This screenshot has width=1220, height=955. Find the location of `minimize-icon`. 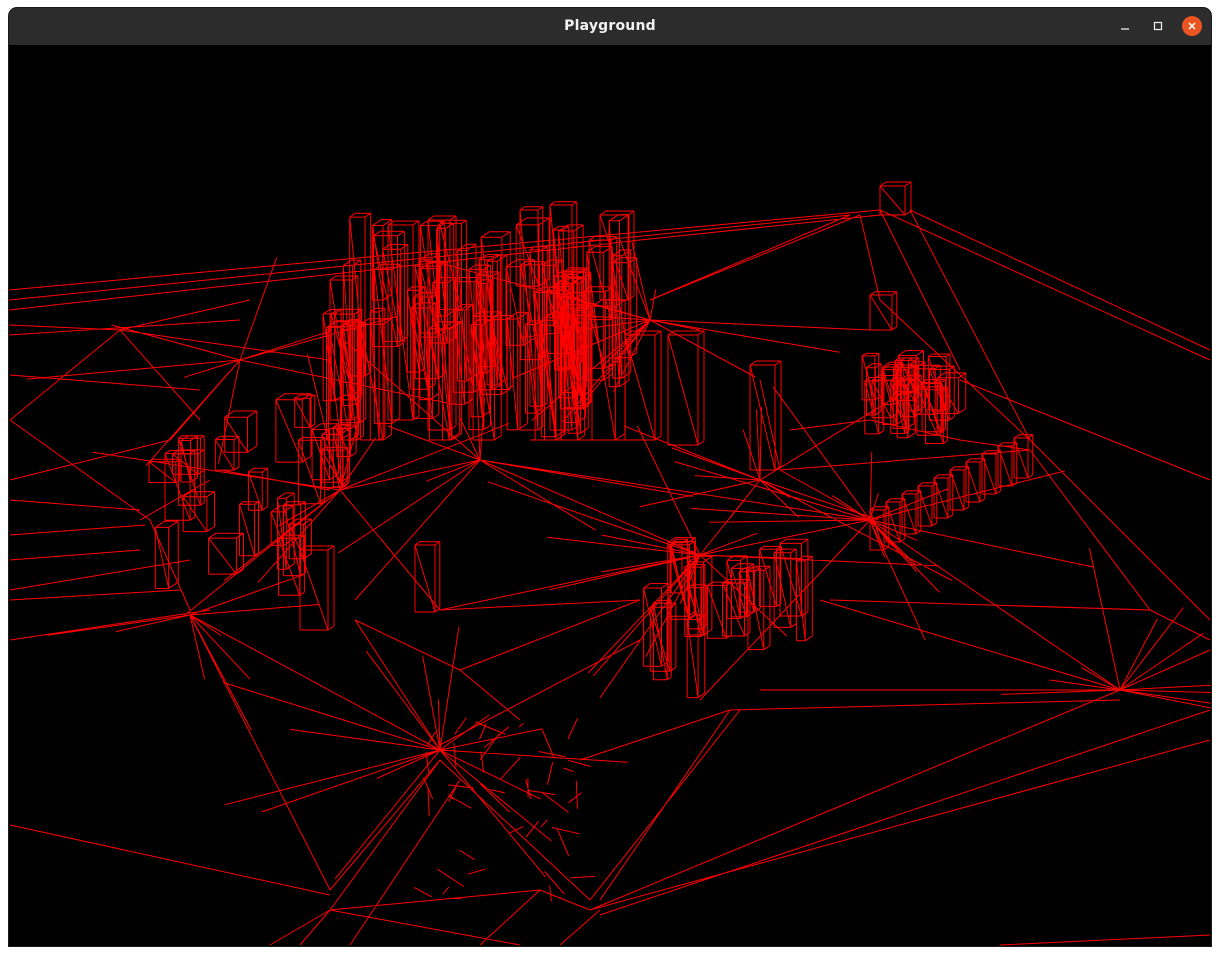

minimize-icon is located at coordinates (1125, 29).